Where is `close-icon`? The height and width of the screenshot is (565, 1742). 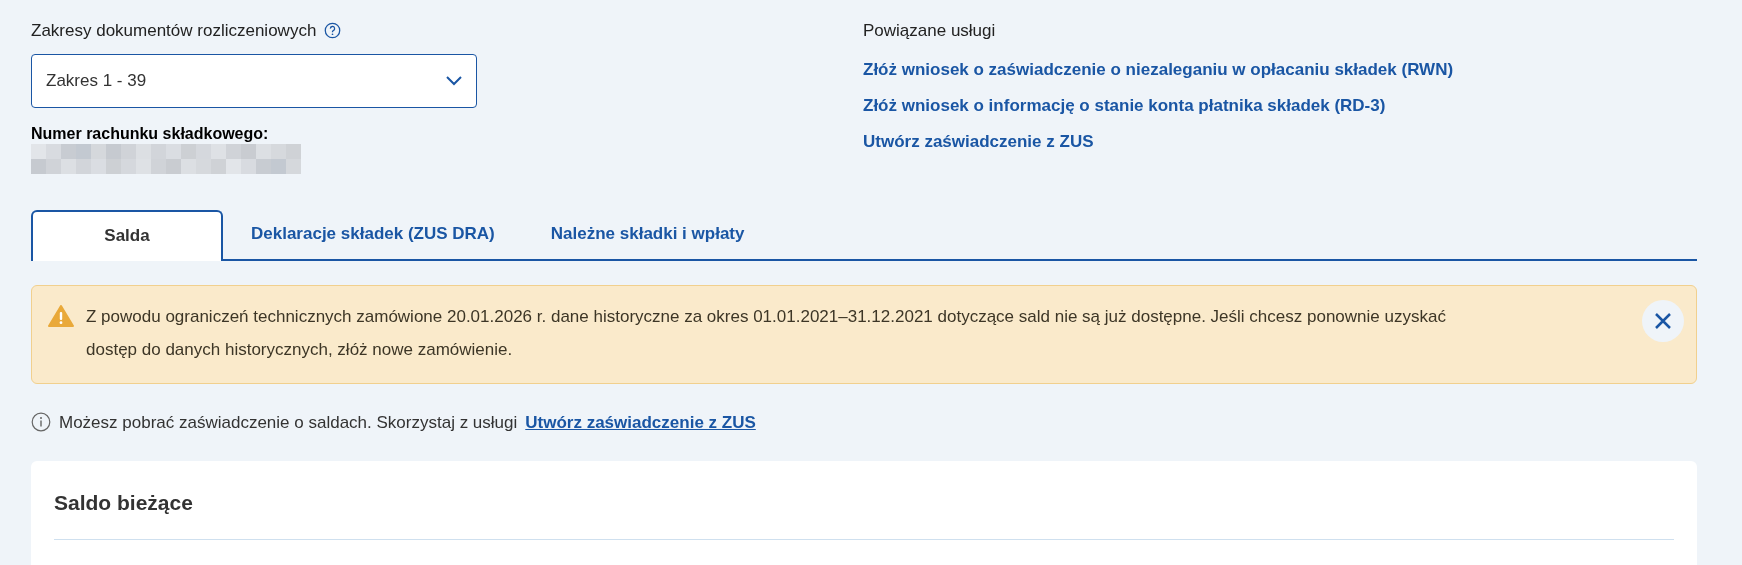
close-icon is located at coordinates (1663, 320).